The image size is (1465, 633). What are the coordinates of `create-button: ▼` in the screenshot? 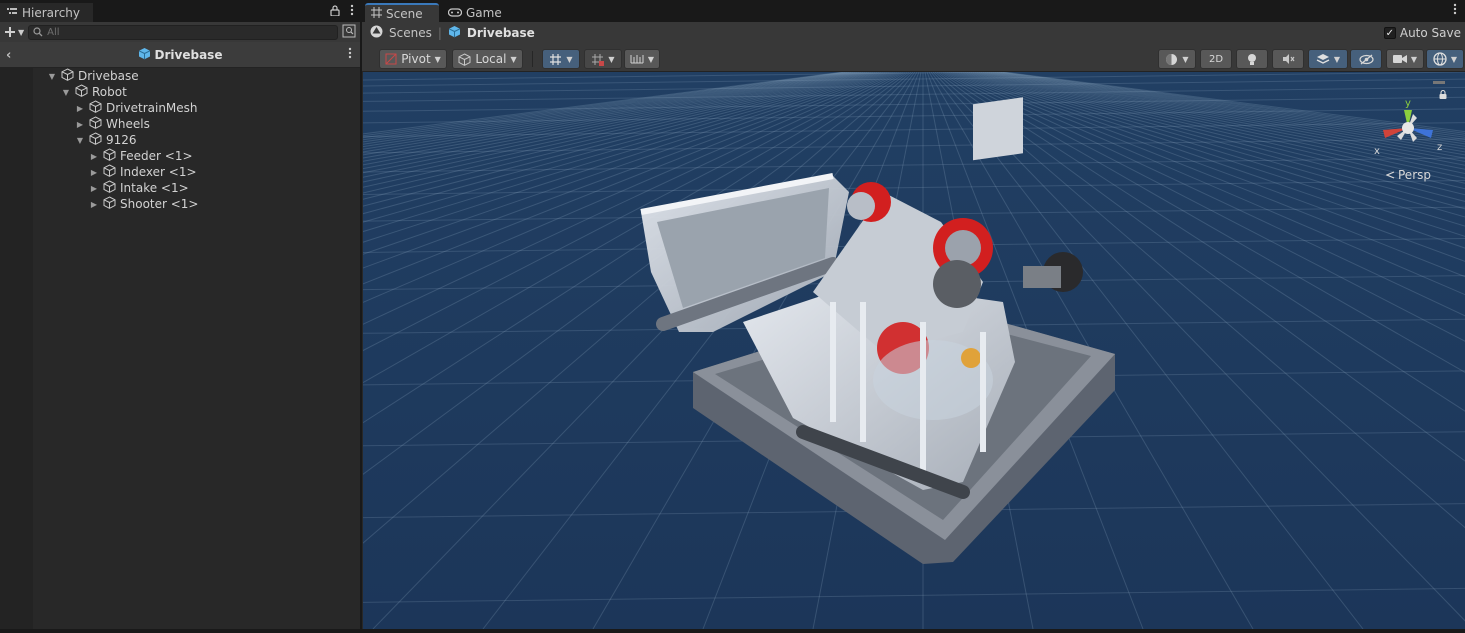 It's located at (14, 32).